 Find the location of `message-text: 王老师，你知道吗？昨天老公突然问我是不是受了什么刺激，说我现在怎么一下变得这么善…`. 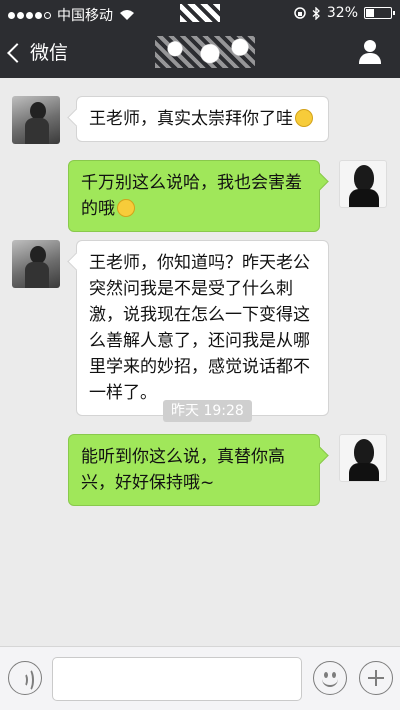

message-text: 王老师，你知道吗？昨天老公突然问我是不是受了什么刺激，说我现在怎么一下变得这么善… is located at coordinates (199, 328).